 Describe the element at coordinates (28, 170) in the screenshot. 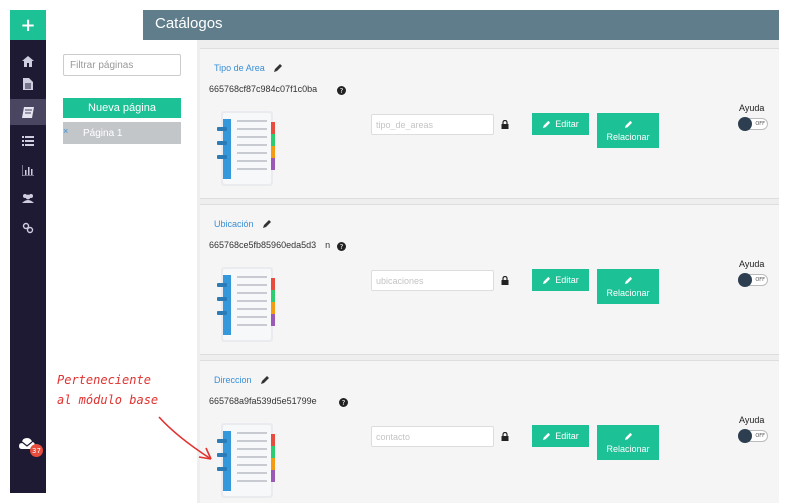

I see `bar-chart-icon` at that location.